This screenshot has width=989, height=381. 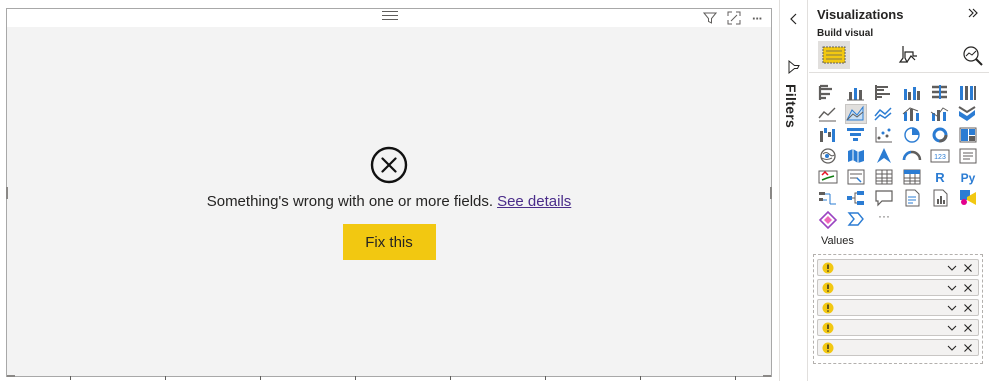 I want to click on build-mode-divider, so click(x=899, y=72).